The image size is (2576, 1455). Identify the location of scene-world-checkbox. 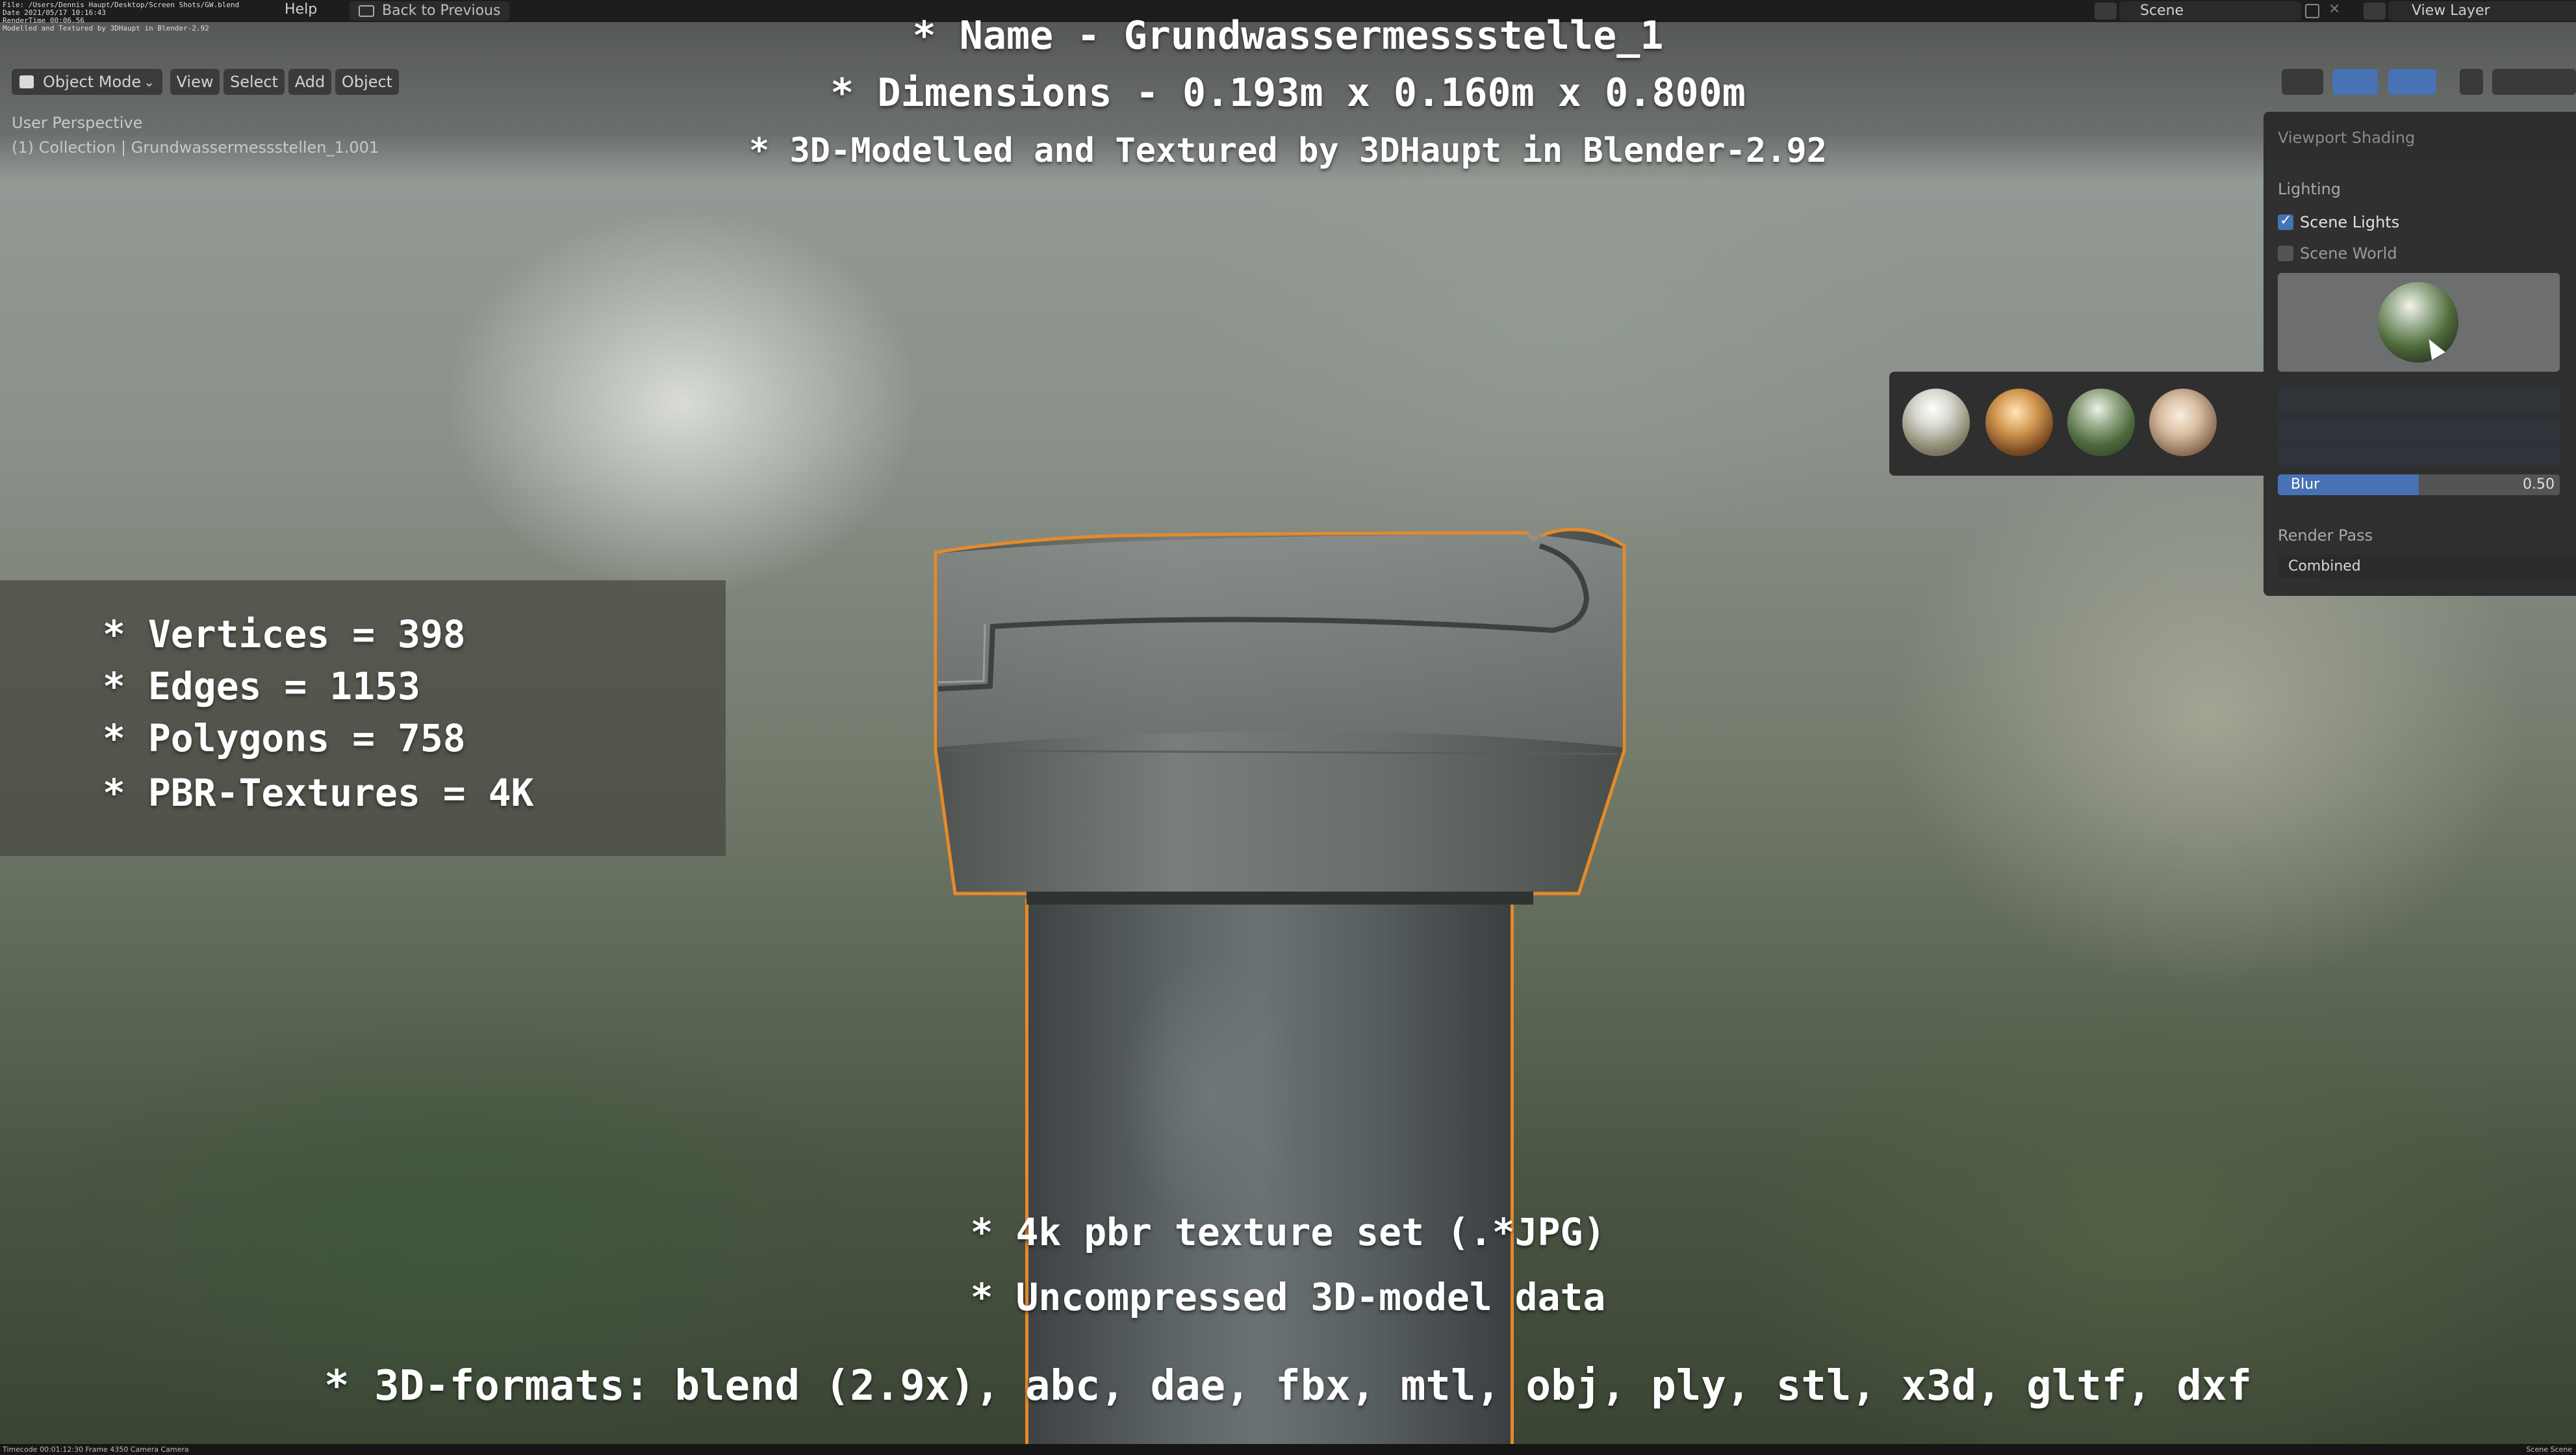
(2285, 253).